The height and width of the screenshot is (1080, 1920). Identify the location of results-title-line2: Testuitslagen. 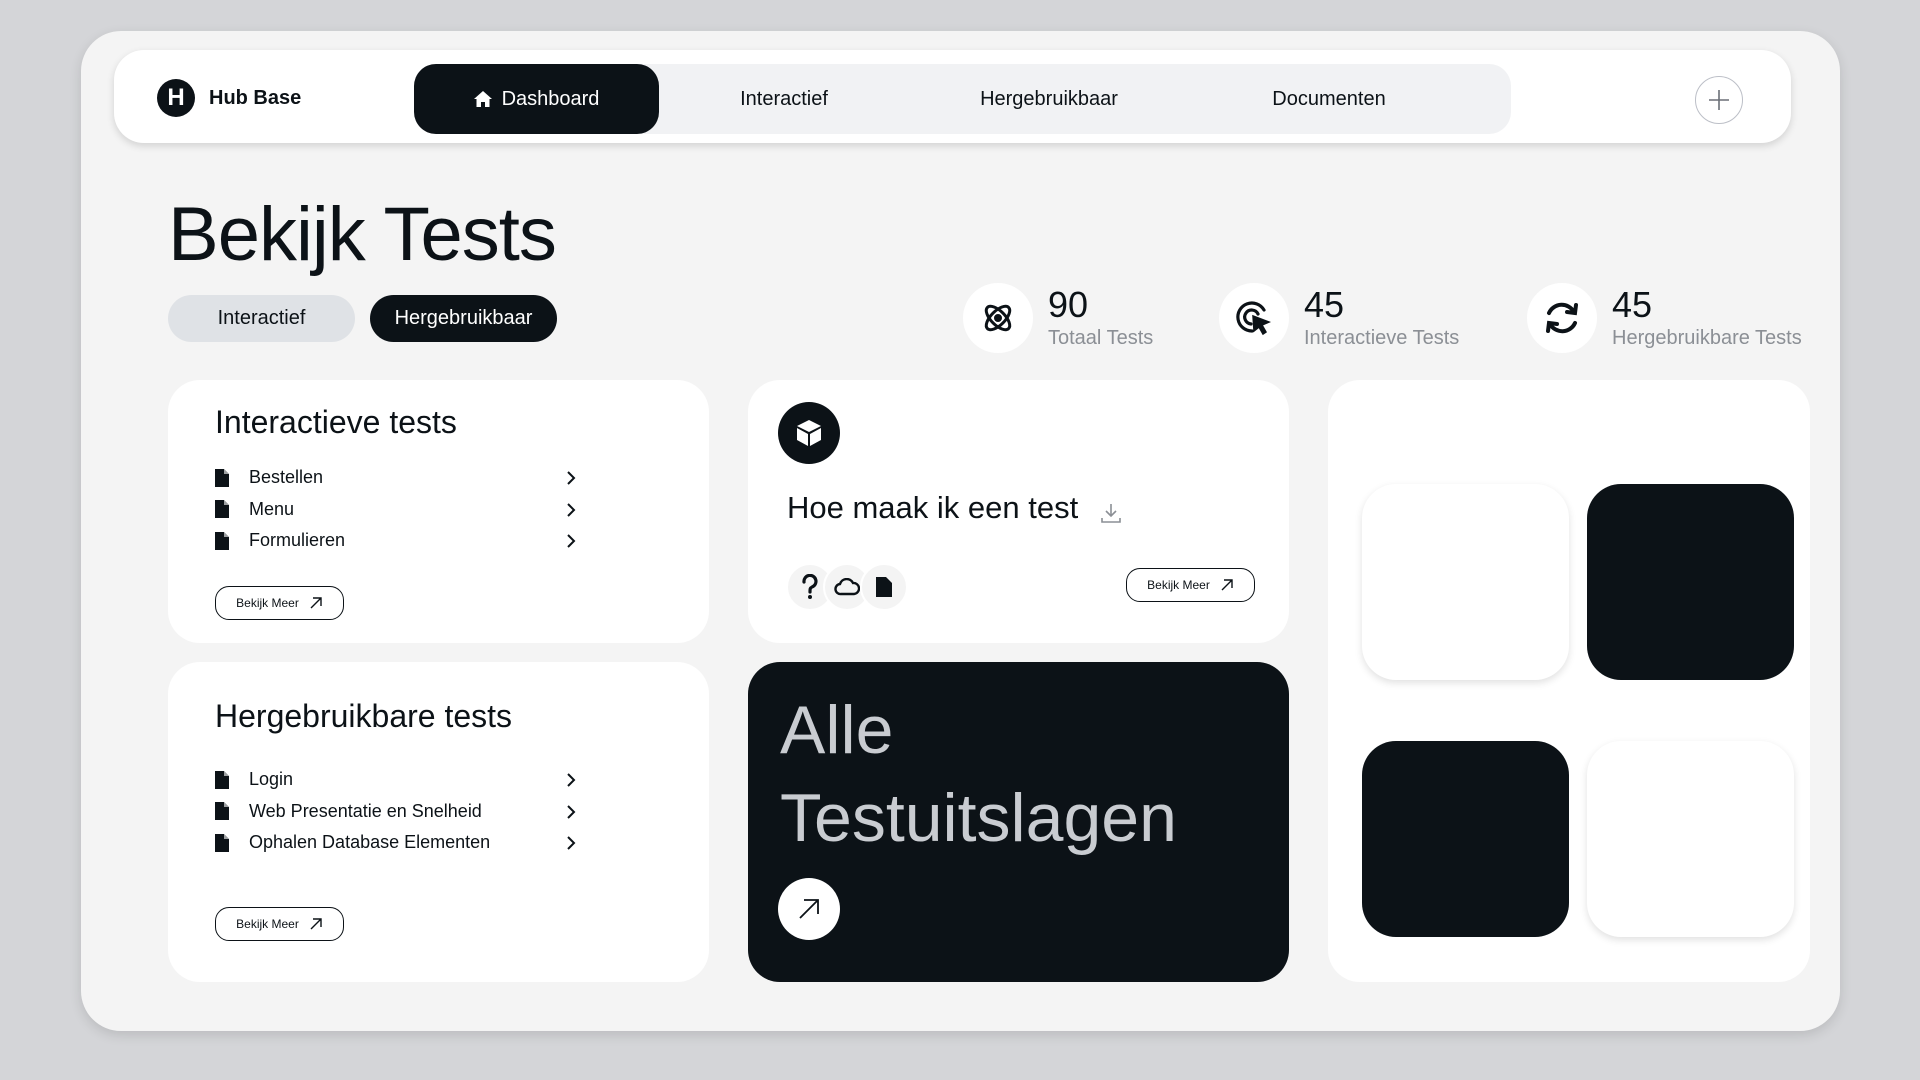
(978, 818).